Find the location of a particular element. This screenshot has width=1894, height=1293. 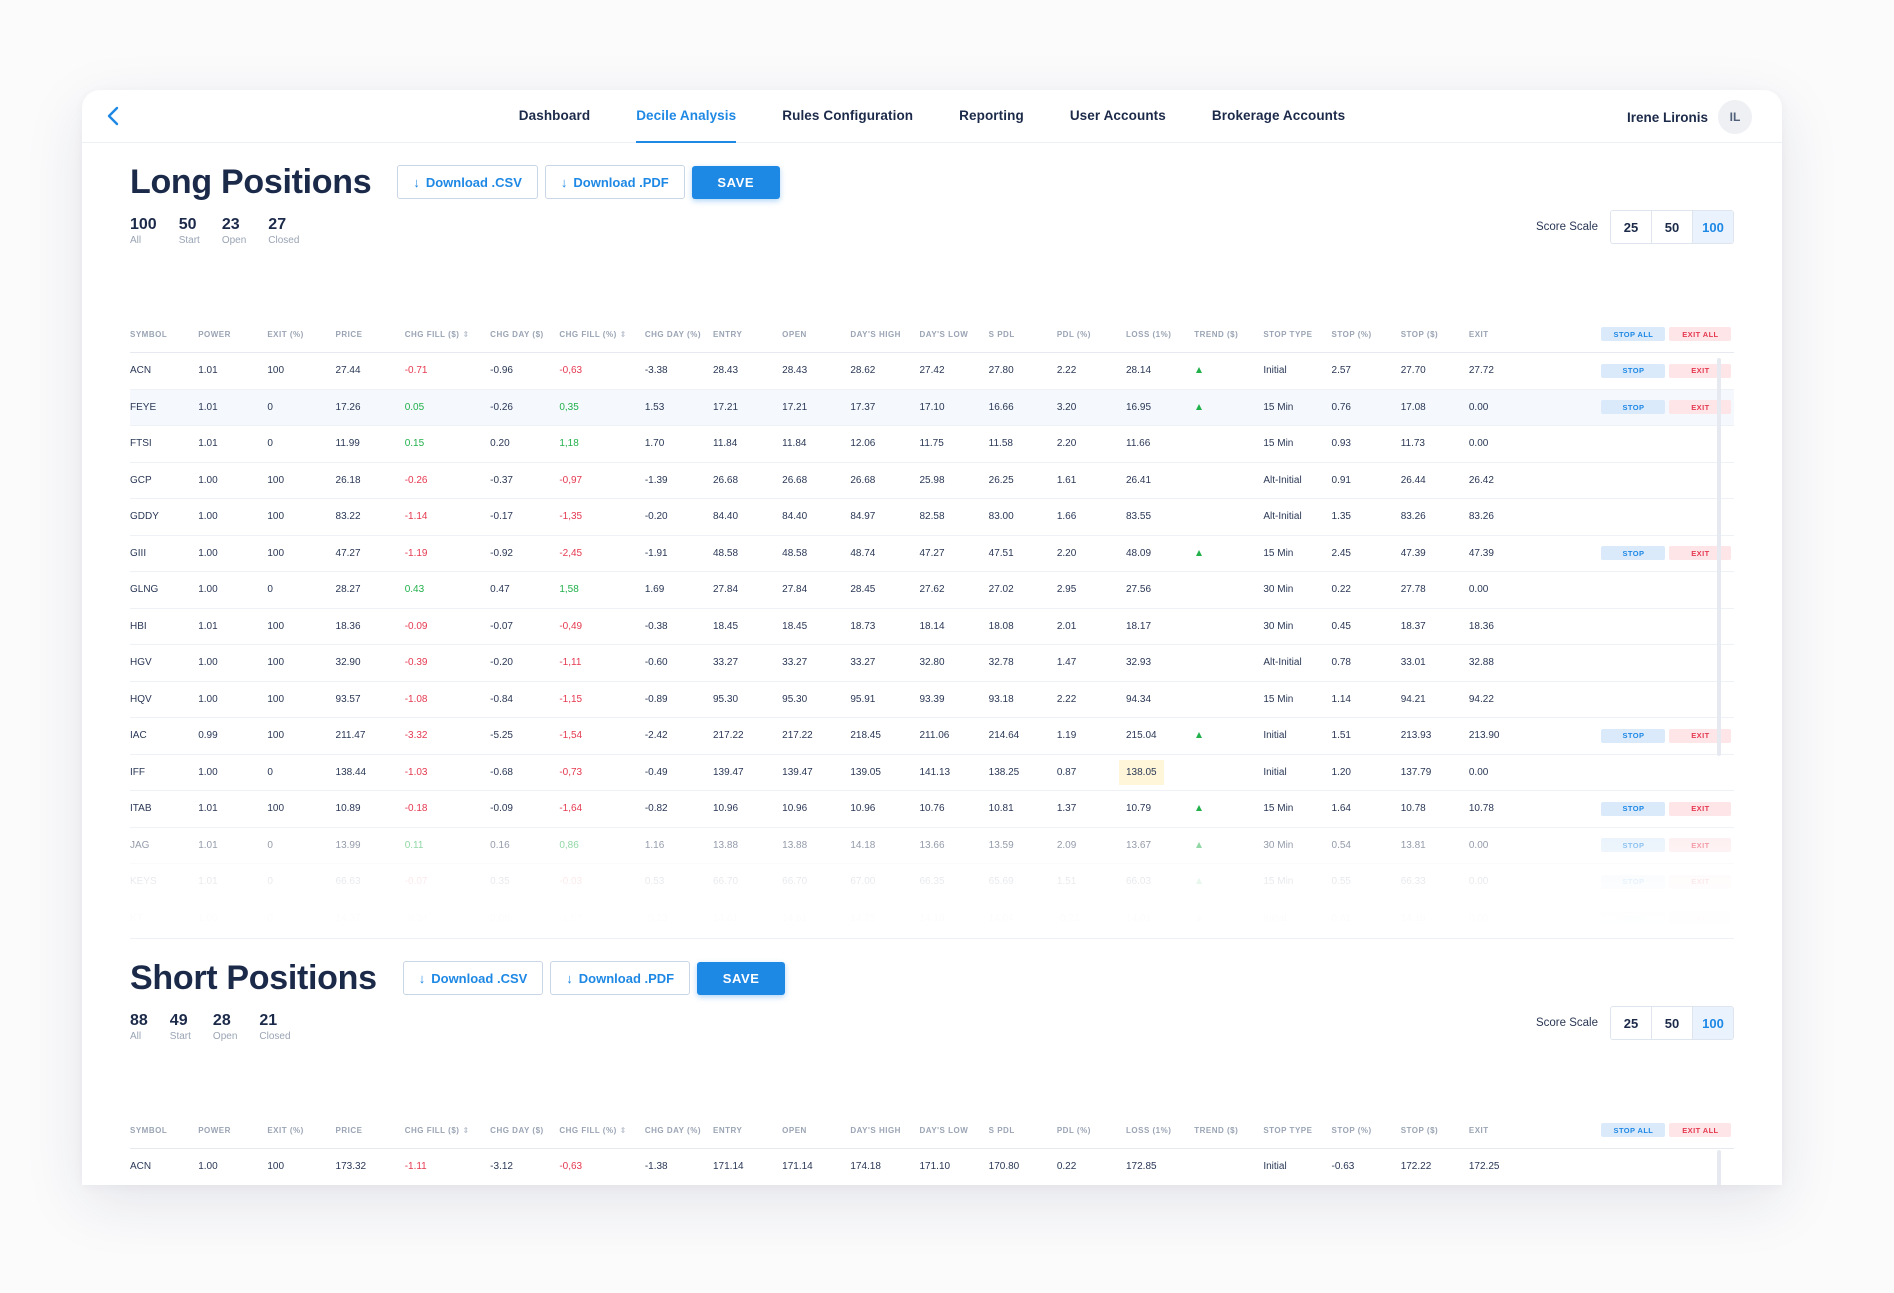

download-csv-label: Download .CSV is located at coordinates (473, 182).